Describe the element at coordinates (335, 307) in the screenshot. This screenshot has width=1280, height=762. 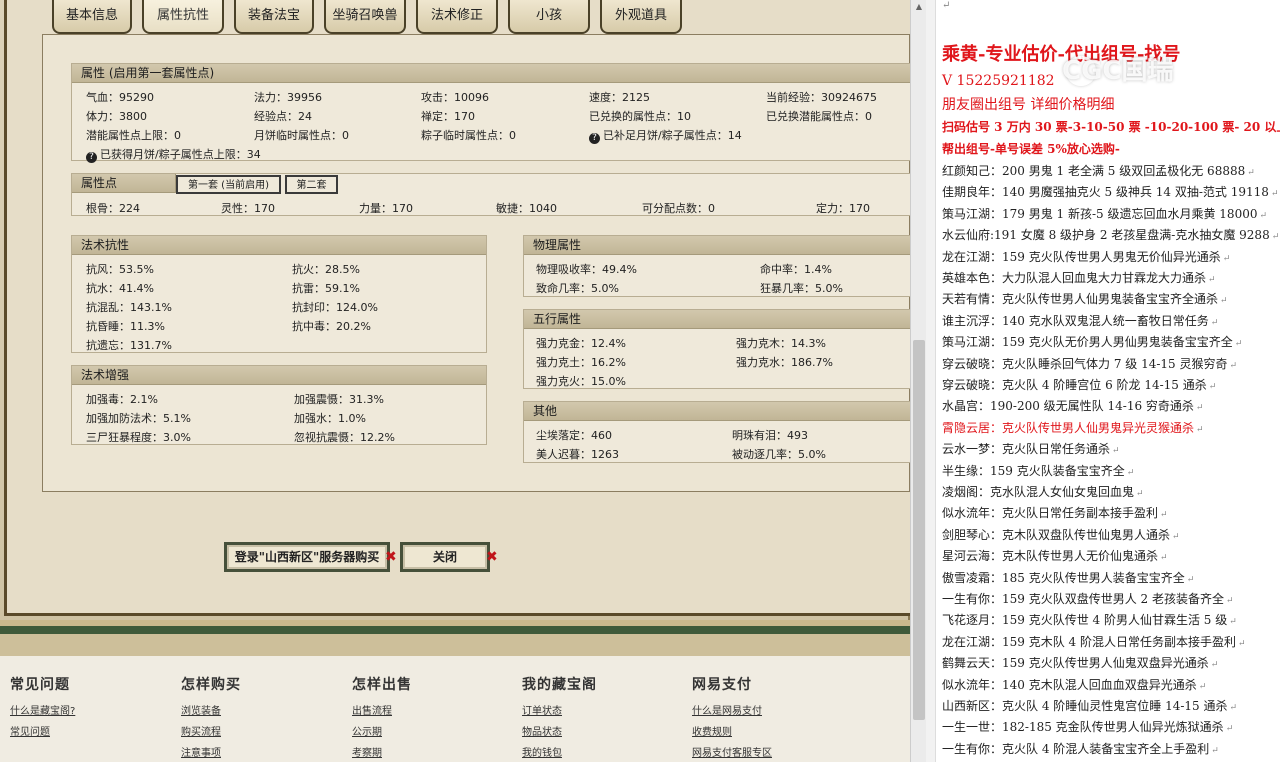
I see `resist-seal: 抗封印：124.0%` at that location.